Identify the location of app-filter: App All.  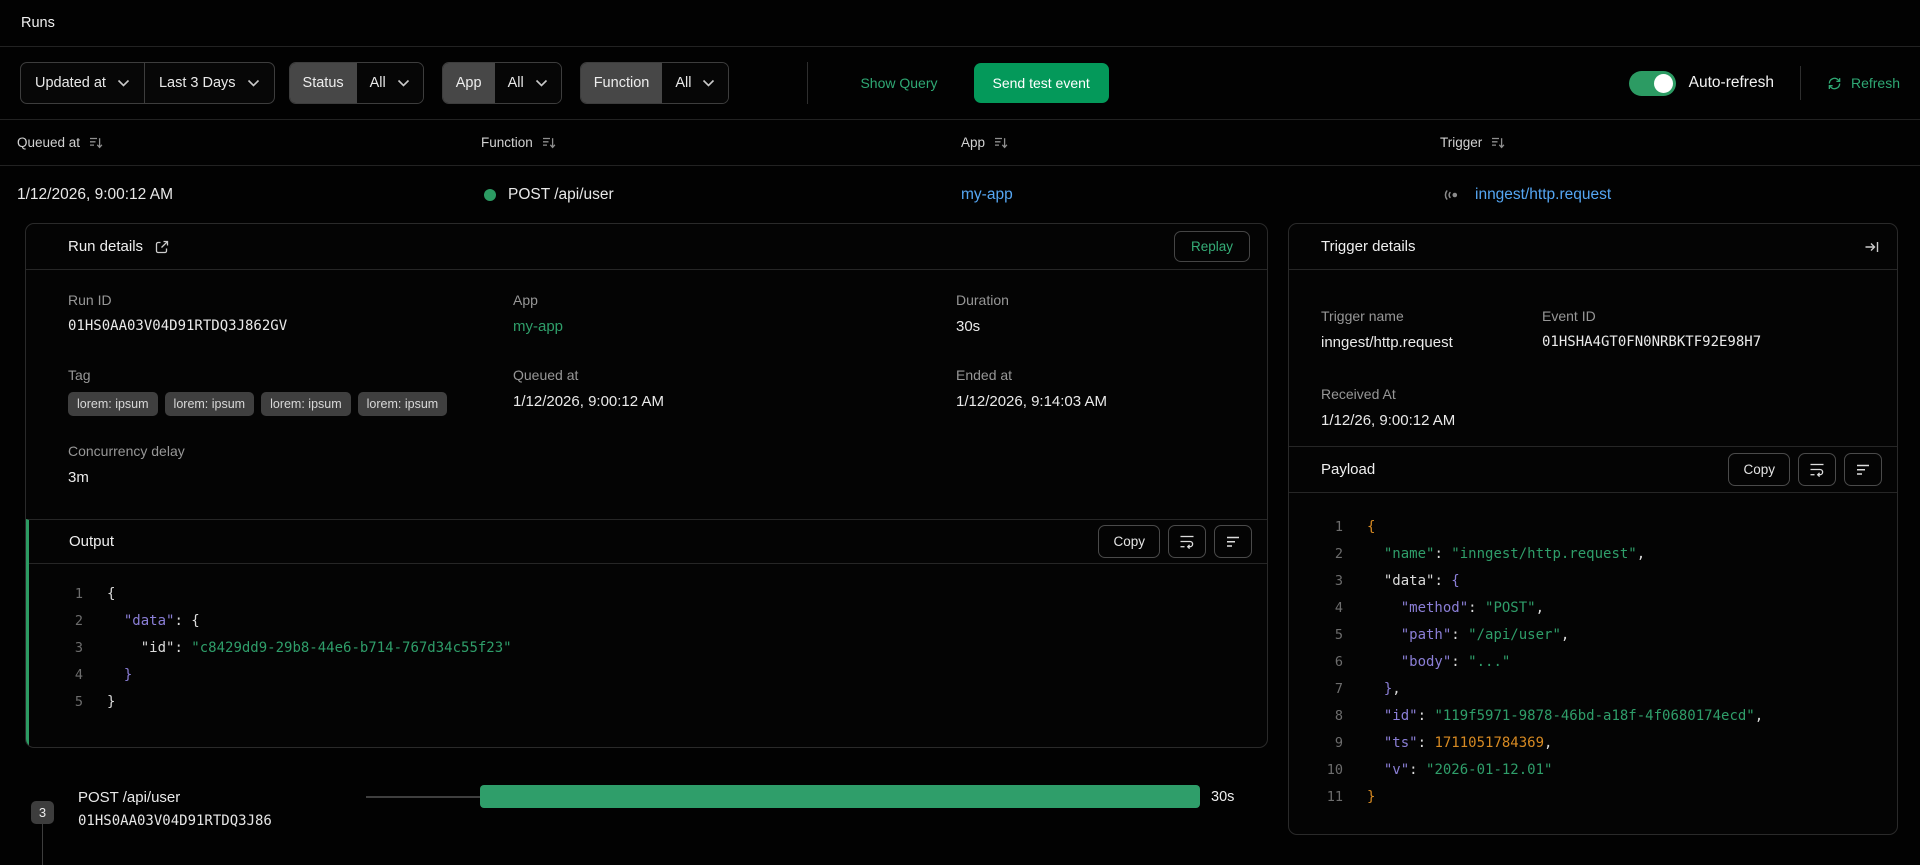
(501, 83).